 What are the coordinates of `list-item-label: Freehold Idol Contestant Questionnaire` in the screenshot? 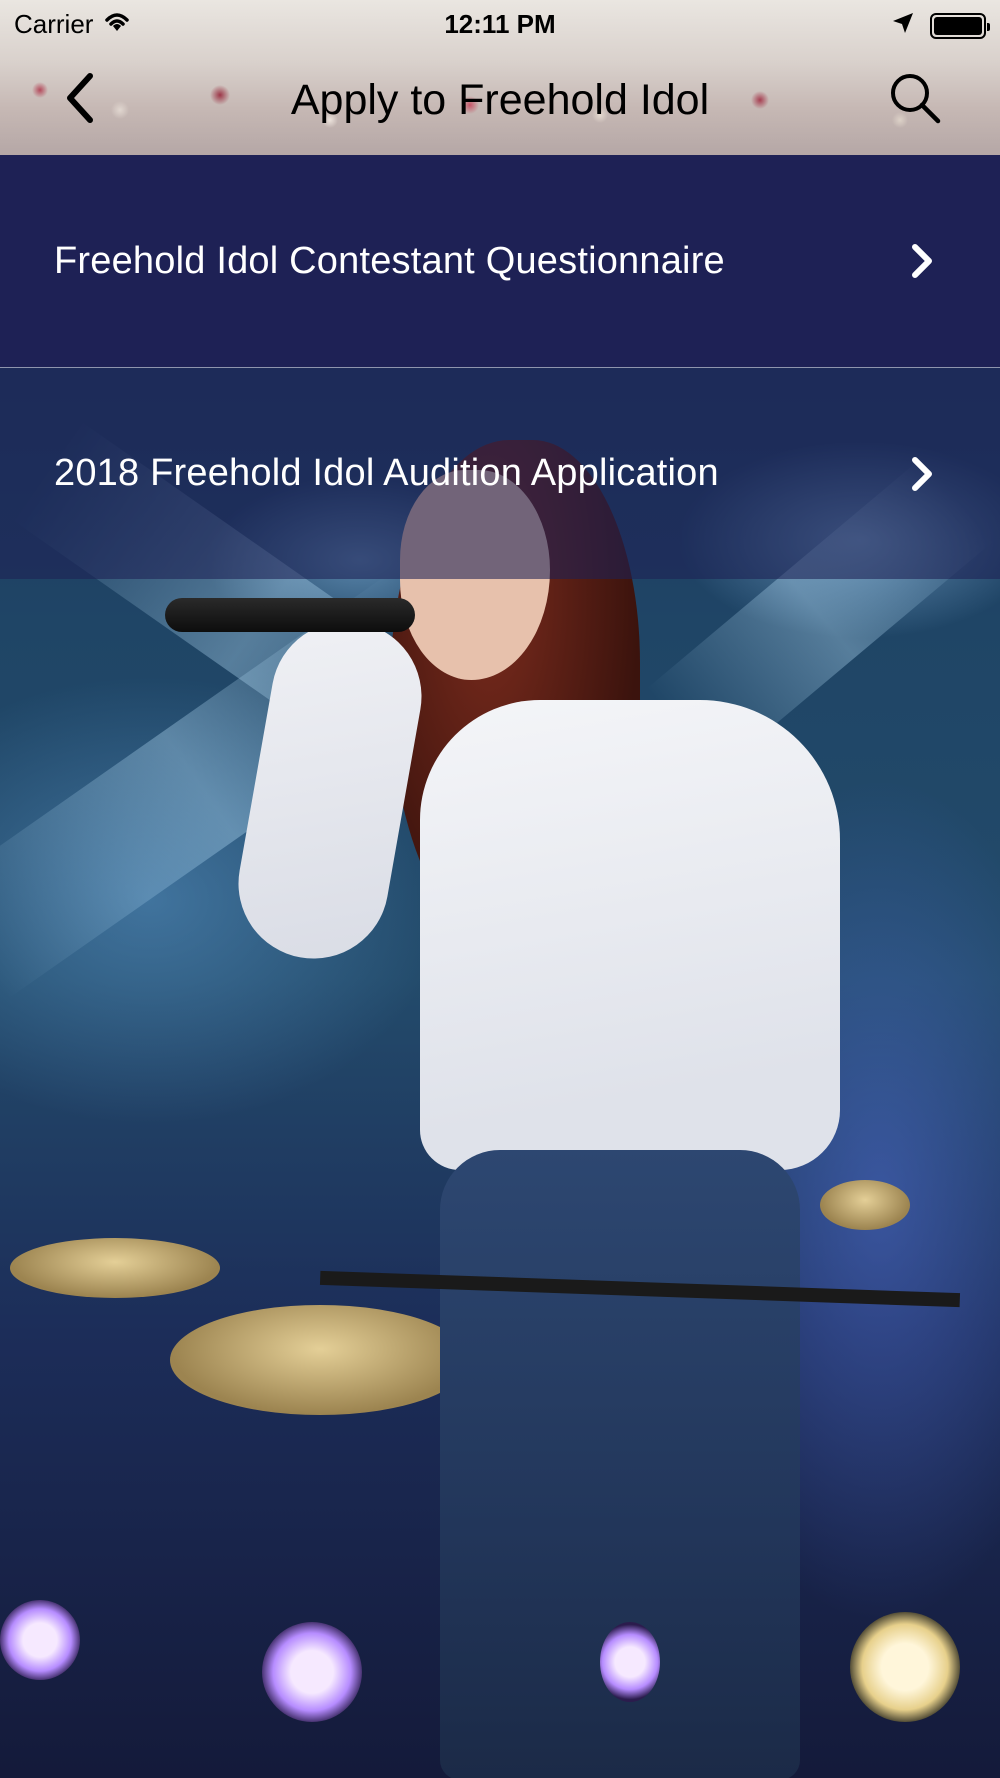 It's located at (389, 260).